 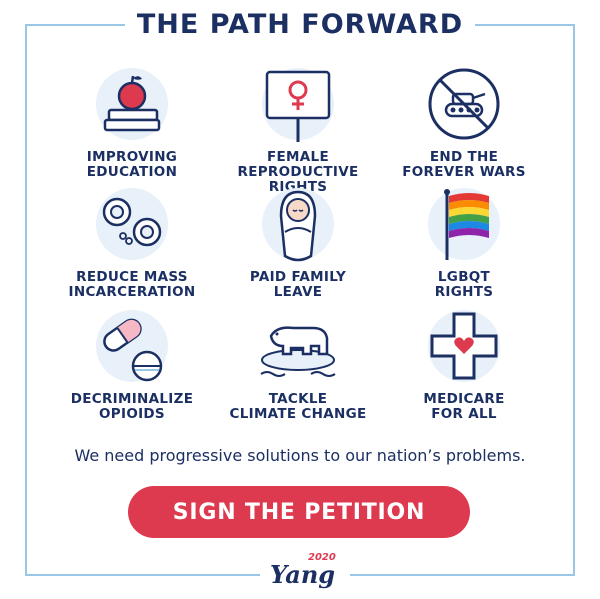 I want to click on page-title: THE PATH FORWARD, so click(x=300, y=26).